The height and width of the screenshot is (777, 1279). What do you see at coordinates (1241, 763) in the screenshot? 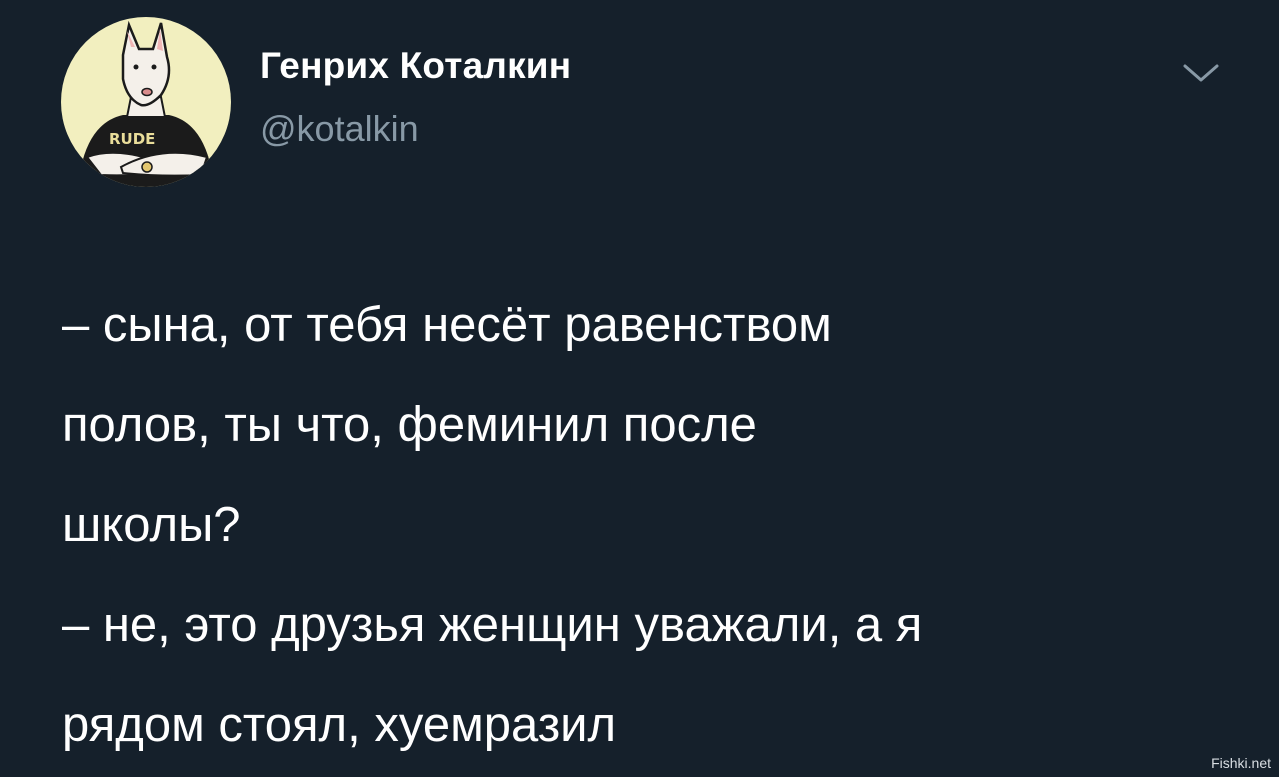
I see `watermark: Fishki.net` at bounding box center [1241, 763].